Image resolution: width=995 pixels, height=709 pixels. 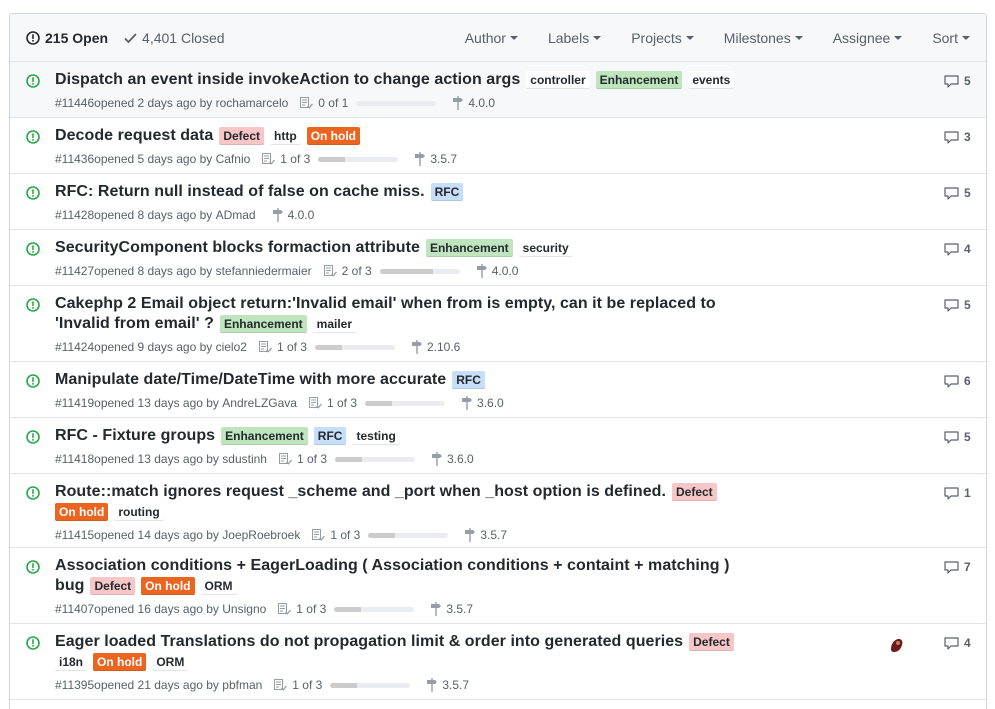 I want to click on issue-author-link: stefanniedermaier, so click(x=264, y=271).